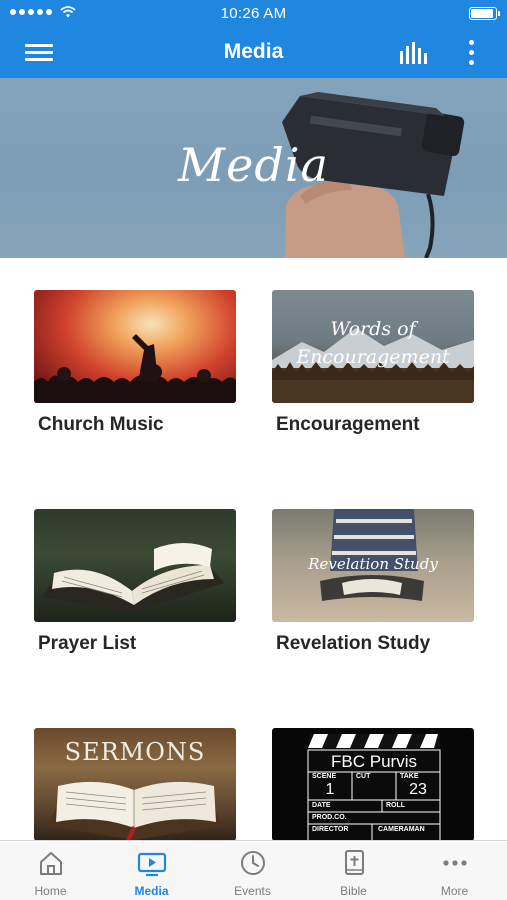 This screenshot has width=507, height=900. I want to click on tab-events: Events, so click(252, 870).